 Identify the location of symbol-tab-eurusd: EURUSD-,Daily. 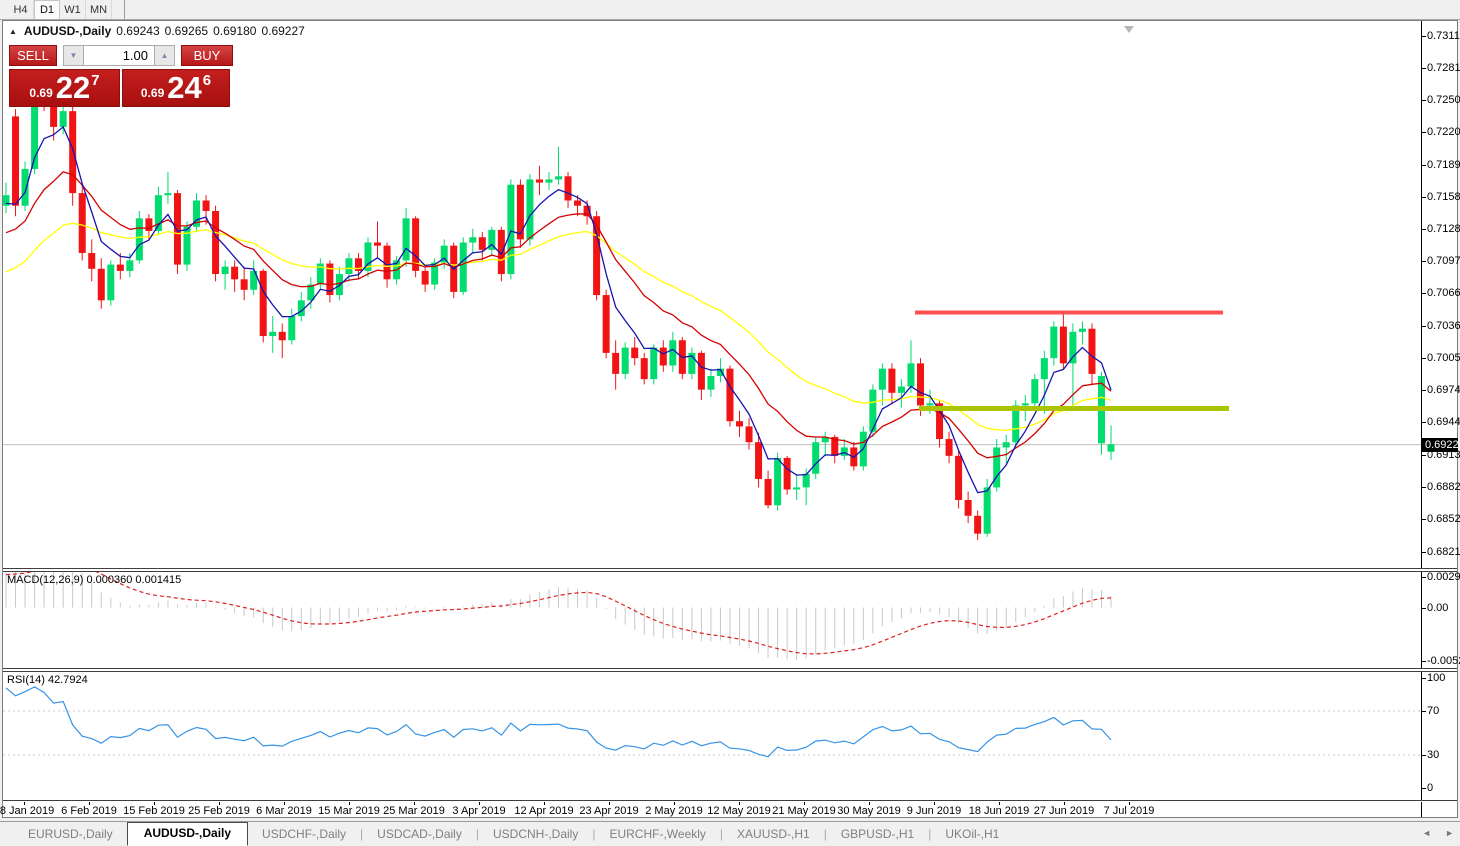
(70, 834).